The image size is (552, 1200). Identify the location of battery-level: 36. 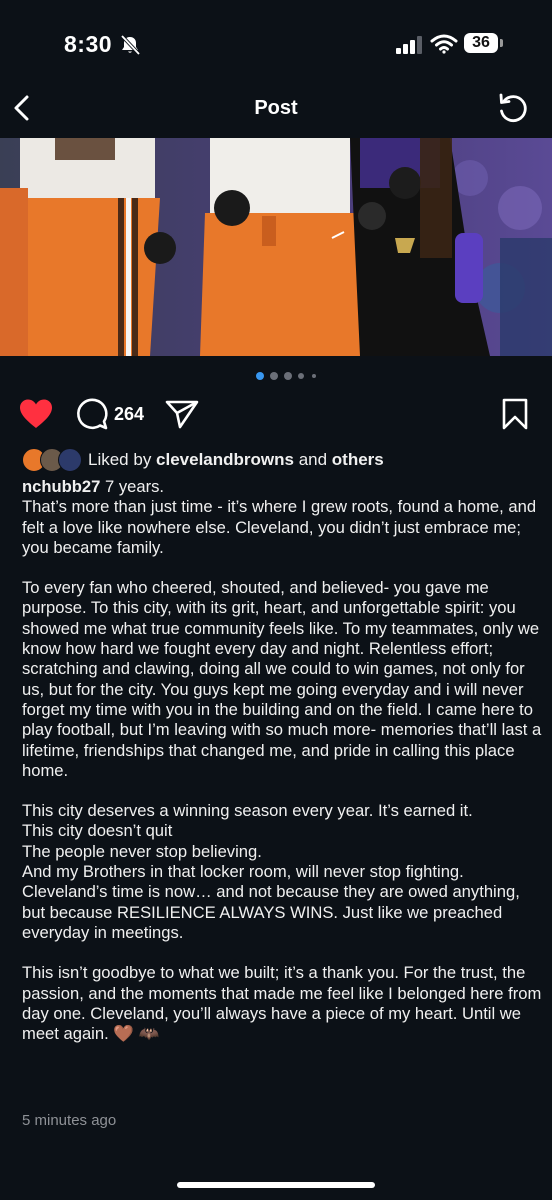
(481, 42).